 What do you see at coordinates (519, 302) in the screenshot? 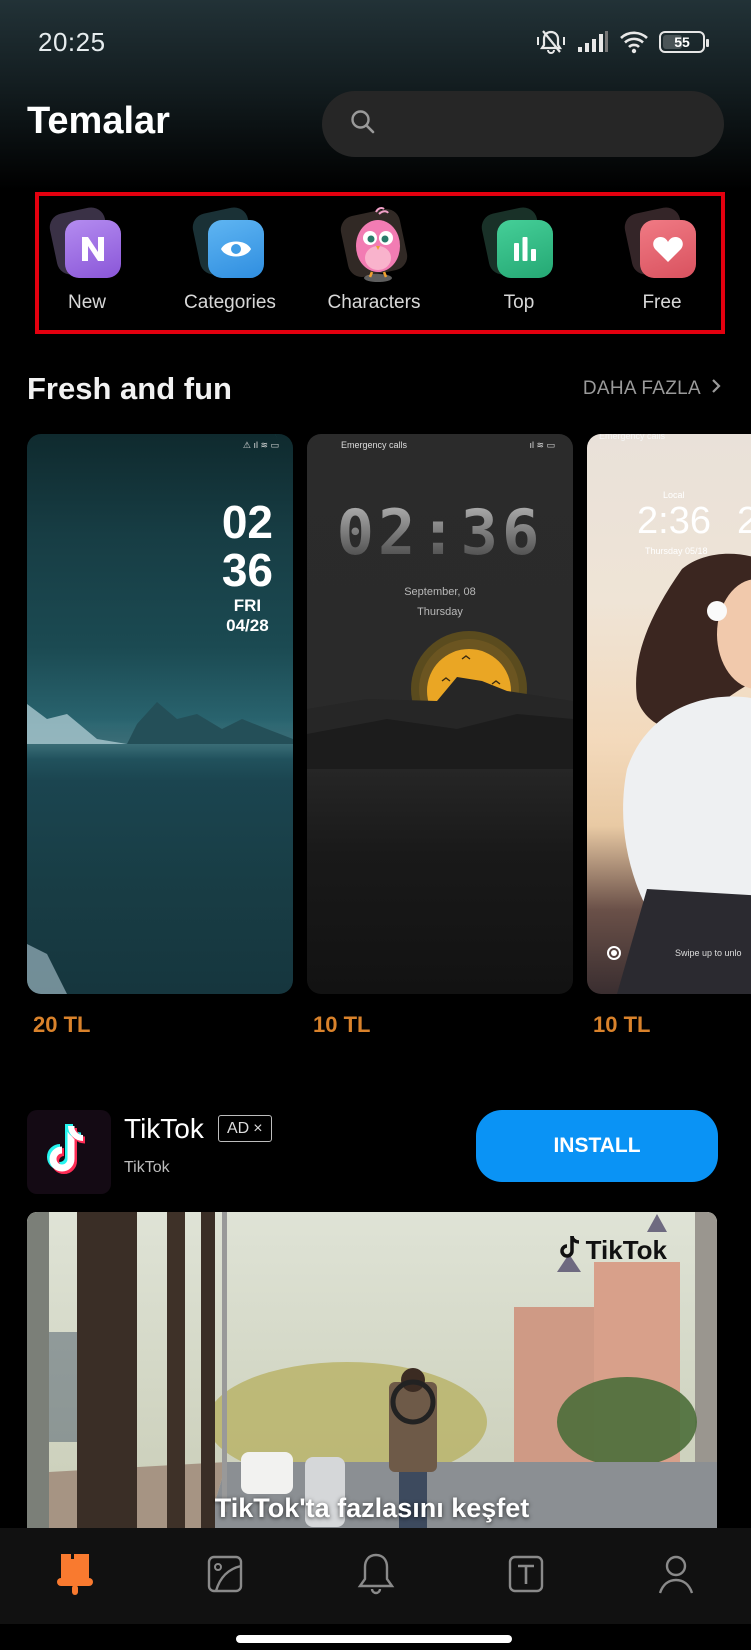
I see `quick-nav-label: Top` at bounding box center [519, 302].